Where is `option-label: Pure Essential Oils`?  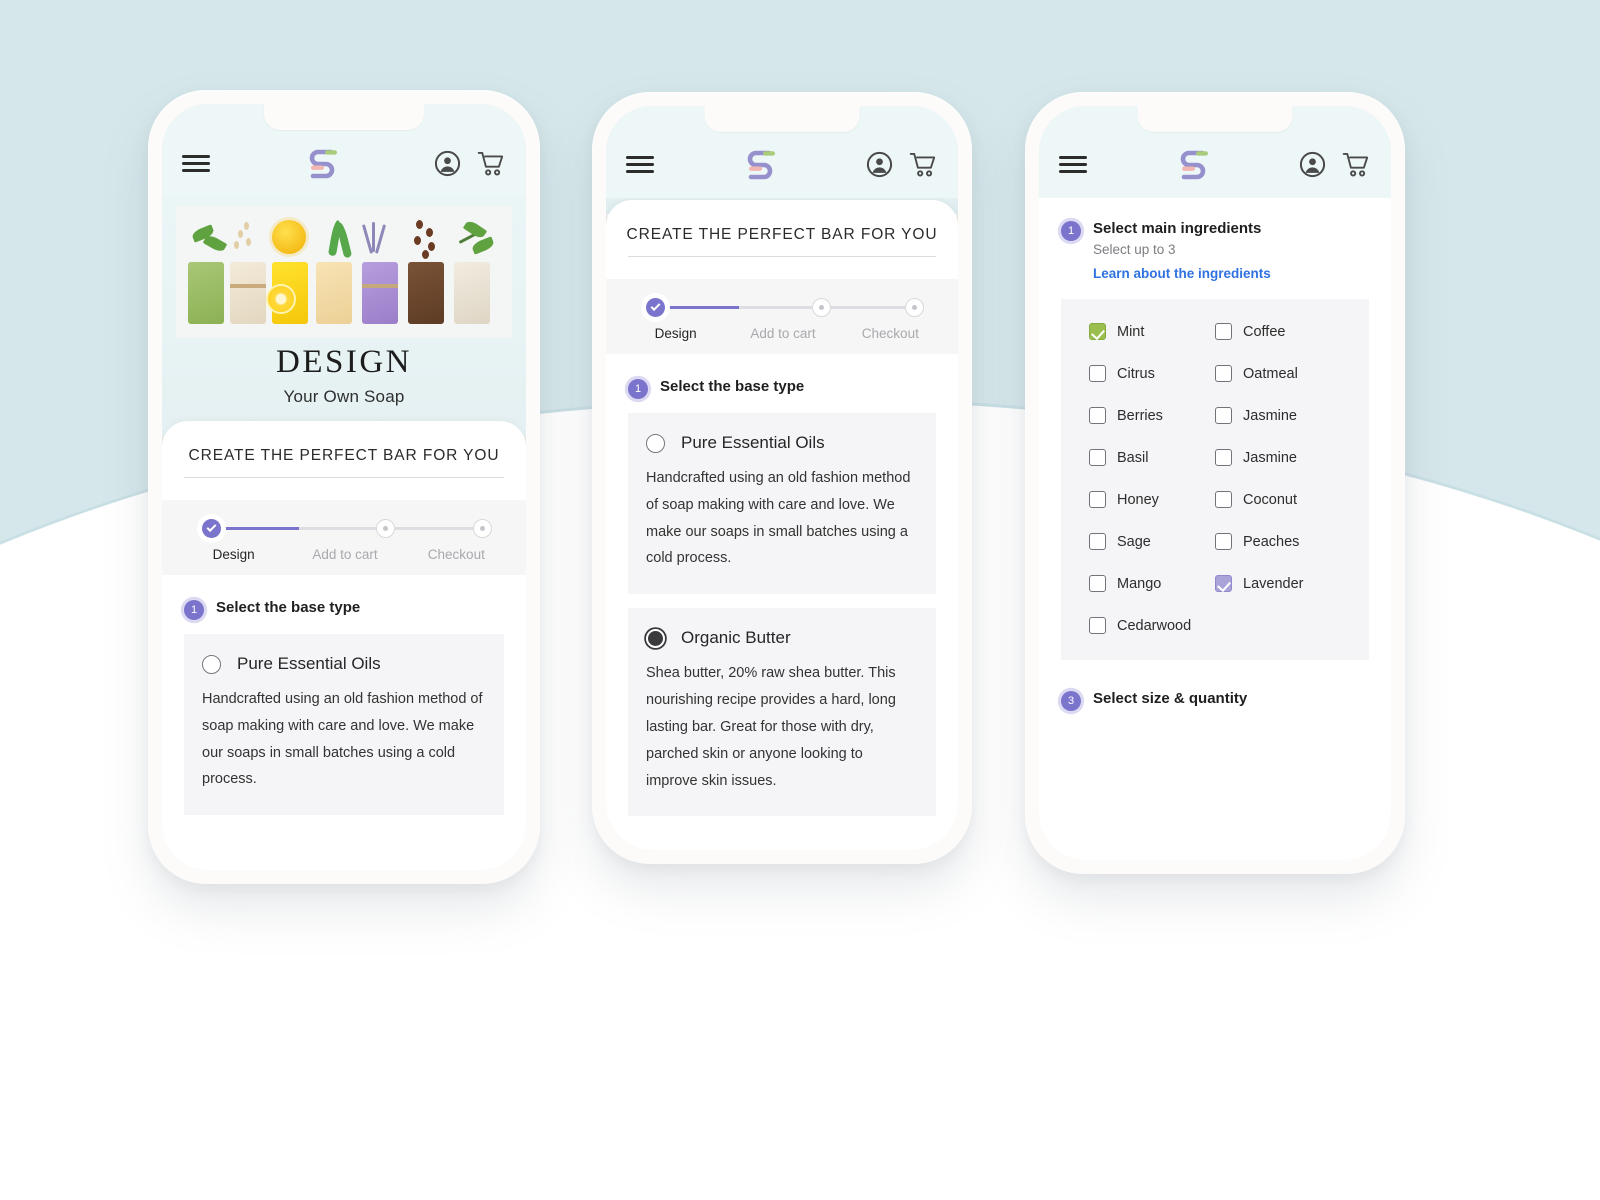
option-label: Pure Essential Oils is located at coordinates (753, 442).